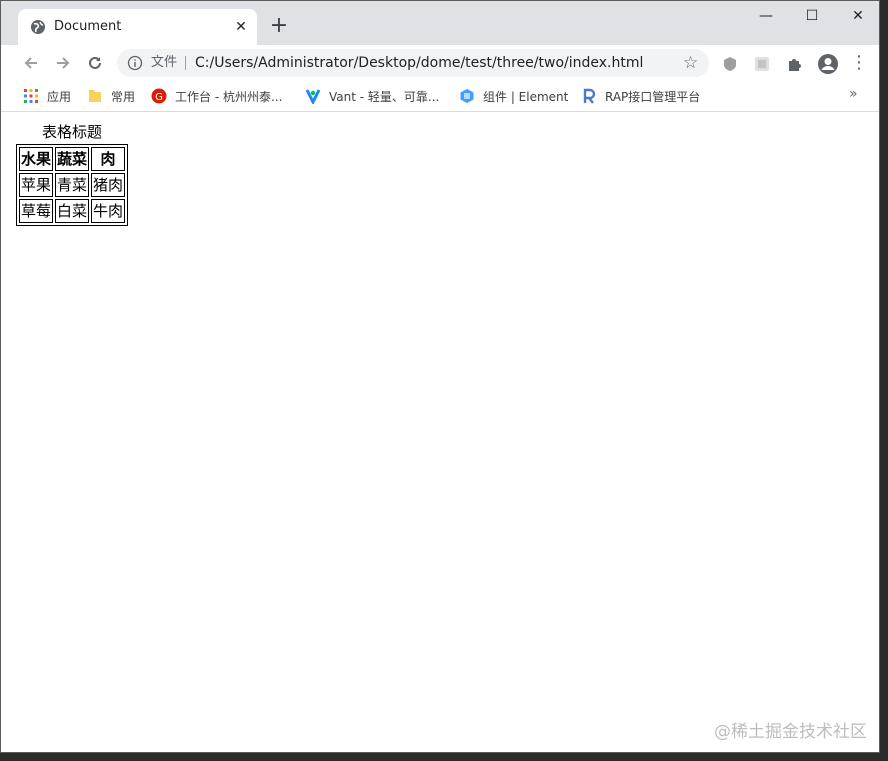 The image size is (888, 761). I want to click on watermark: @稀土掘金技术社区, so click(790, 732).